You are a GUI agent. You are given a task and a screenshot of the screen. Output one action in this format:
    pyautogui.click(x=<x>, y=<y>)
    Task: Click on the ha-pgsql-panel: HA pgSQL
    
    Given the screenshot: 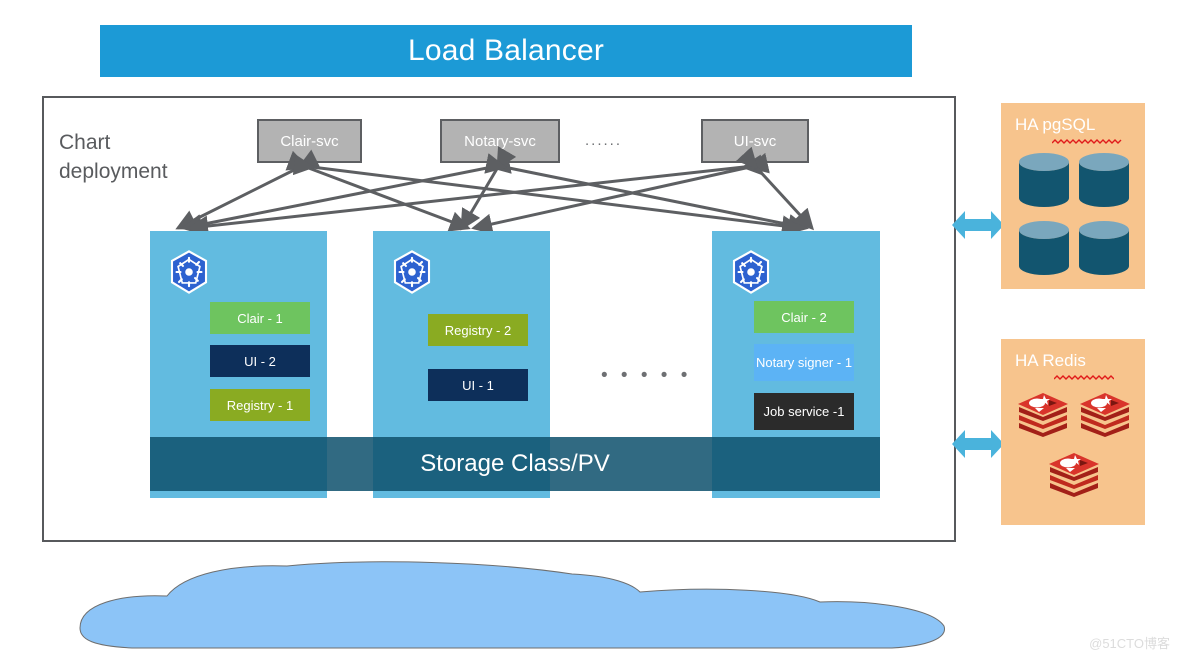 What is the action you would take?
    pyautogui.click(x=1073, y=196)
    